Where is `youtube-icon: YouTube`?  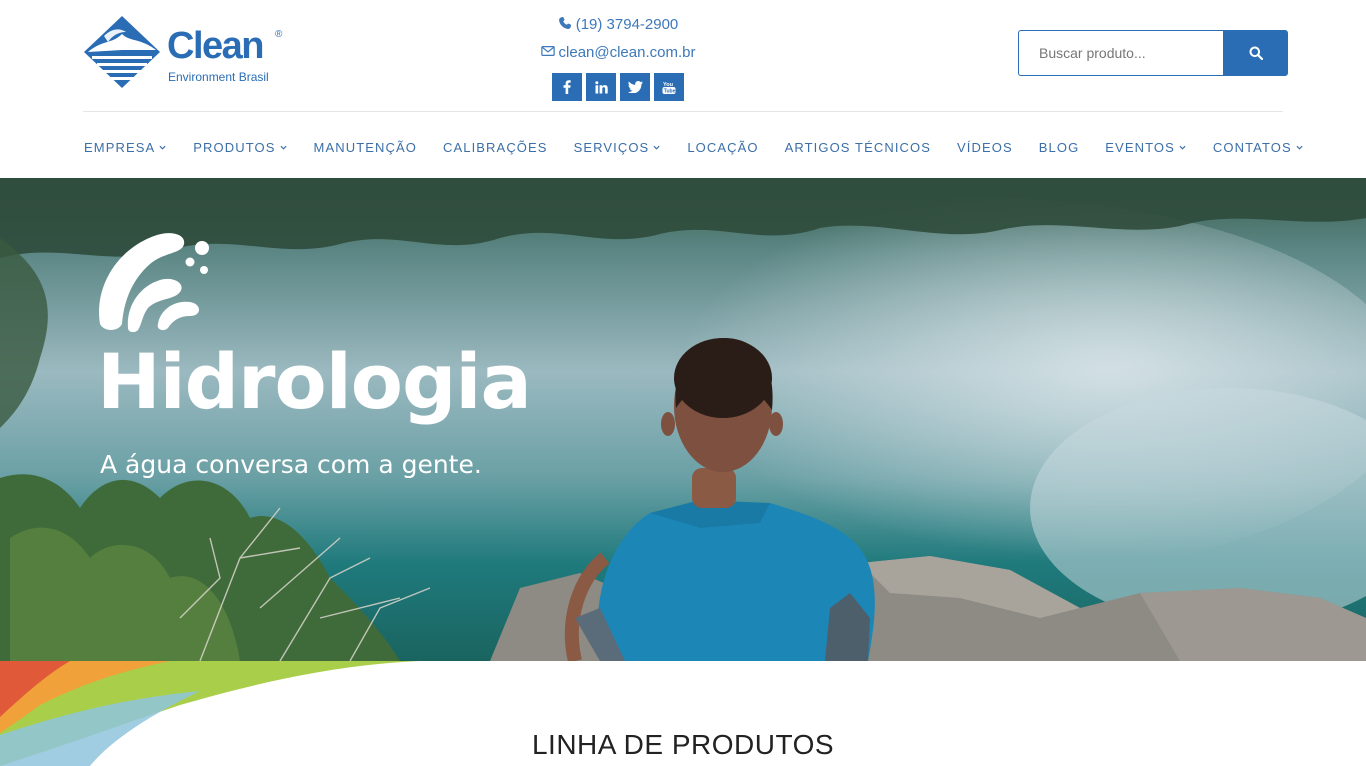 youtube-icon: YouTube is located at coordinates (669, 88).